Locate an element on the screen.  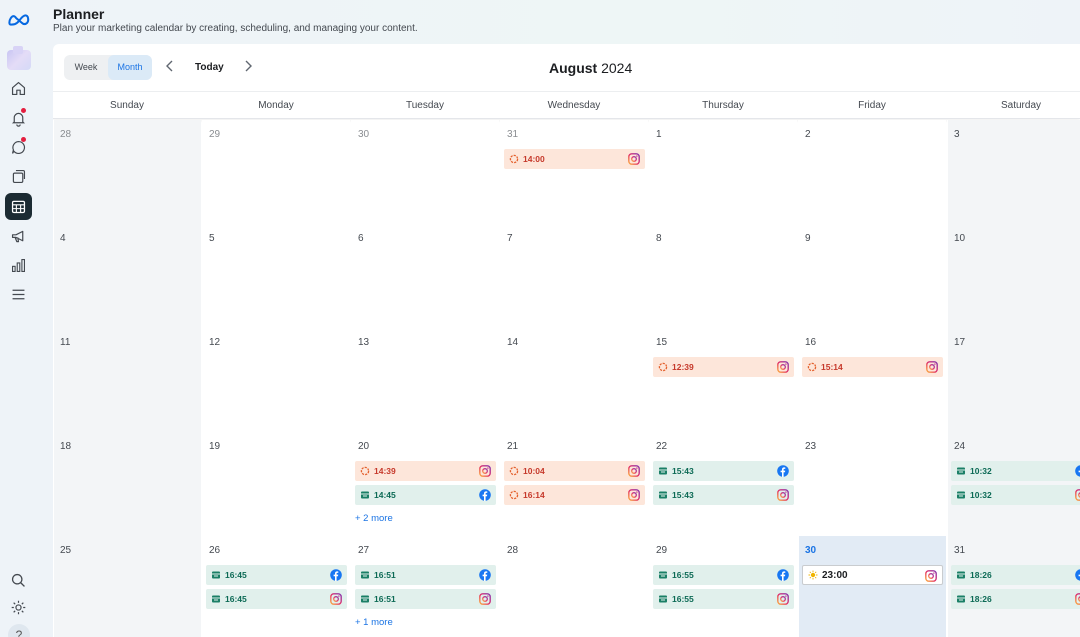
day-cell: 31 18:26 18:26 is located at coordinates (1013, 586).